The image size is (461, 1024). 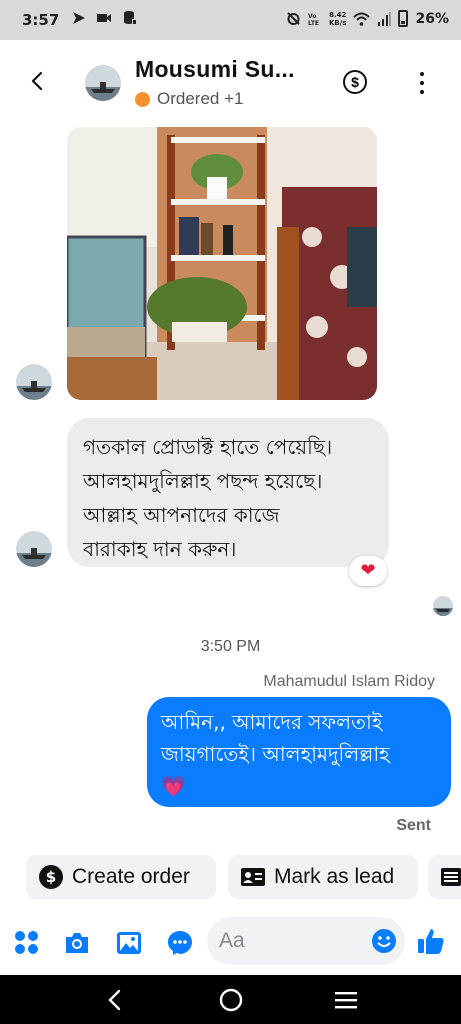 What do you see at coordinates (37, 81) in the screenshot?
I see `back-icon` at bounding box center [37, 81].